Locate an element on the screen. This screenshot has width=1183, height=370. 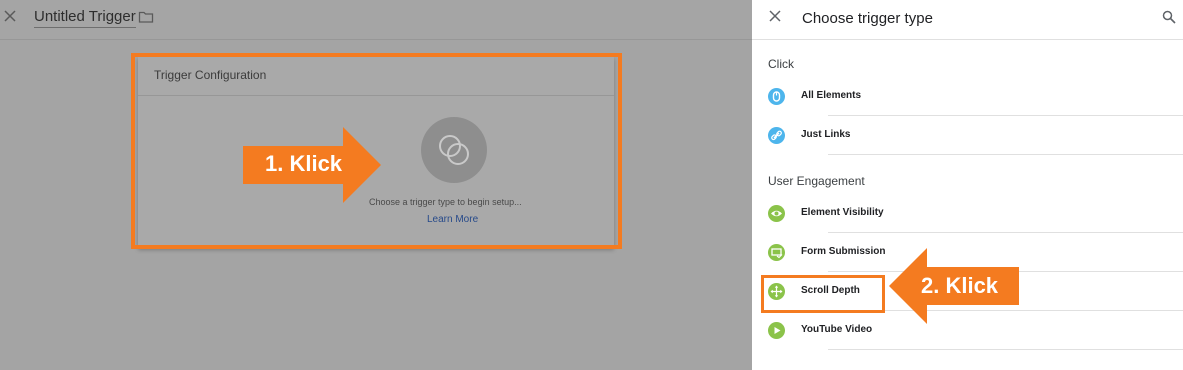
highlight-box-scroll-depth is located at coordinates (823, 294).